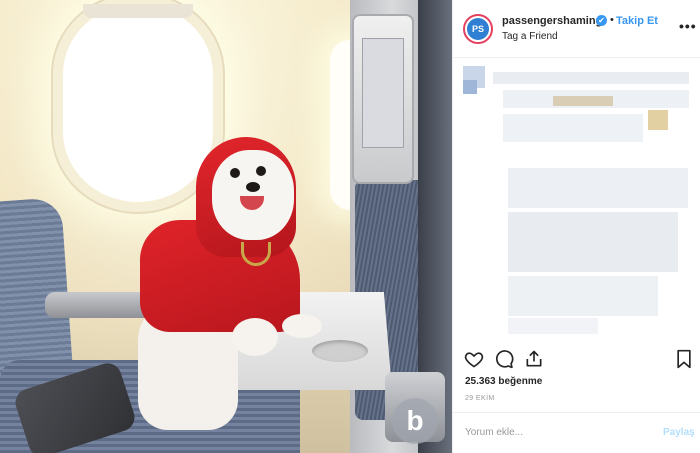 The width and height of the screenshot is (700, 453). What do you see at coordinates (552, 21) in the screenshot?
I see `username-link: passengershaming` at bounding box center [552, 21].